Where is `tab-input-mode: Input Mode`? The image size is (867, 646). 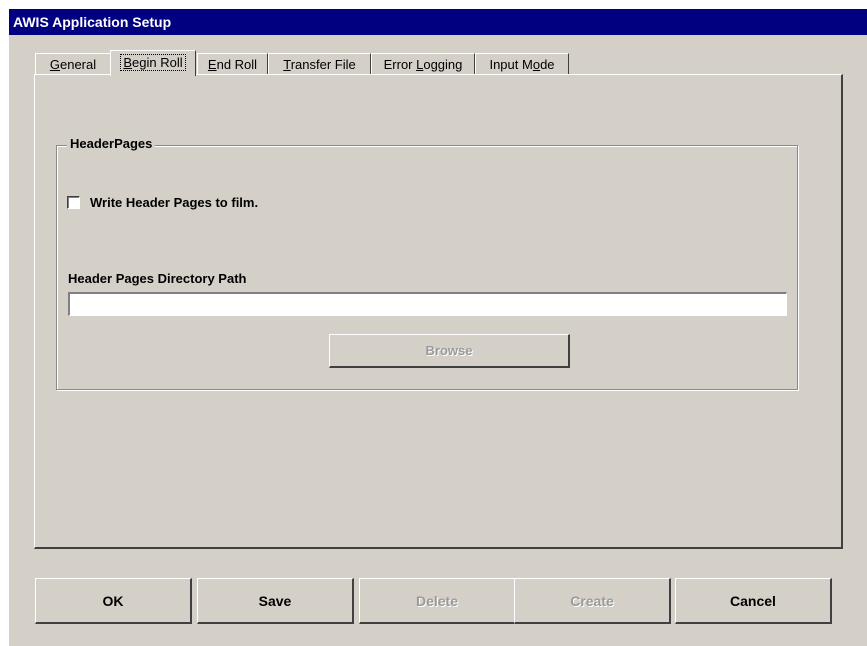
tab-input-mode: Input Mode is located at coordinates (522, 64).